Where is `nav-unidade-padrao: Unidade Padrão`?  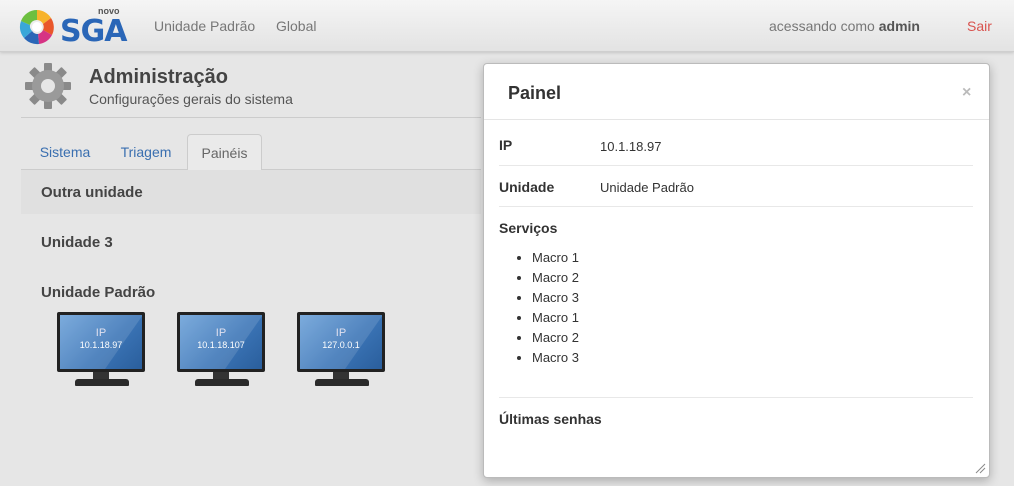 nav-unidade-padrao: Unidade Padrão is located at coordinates (204, 26).